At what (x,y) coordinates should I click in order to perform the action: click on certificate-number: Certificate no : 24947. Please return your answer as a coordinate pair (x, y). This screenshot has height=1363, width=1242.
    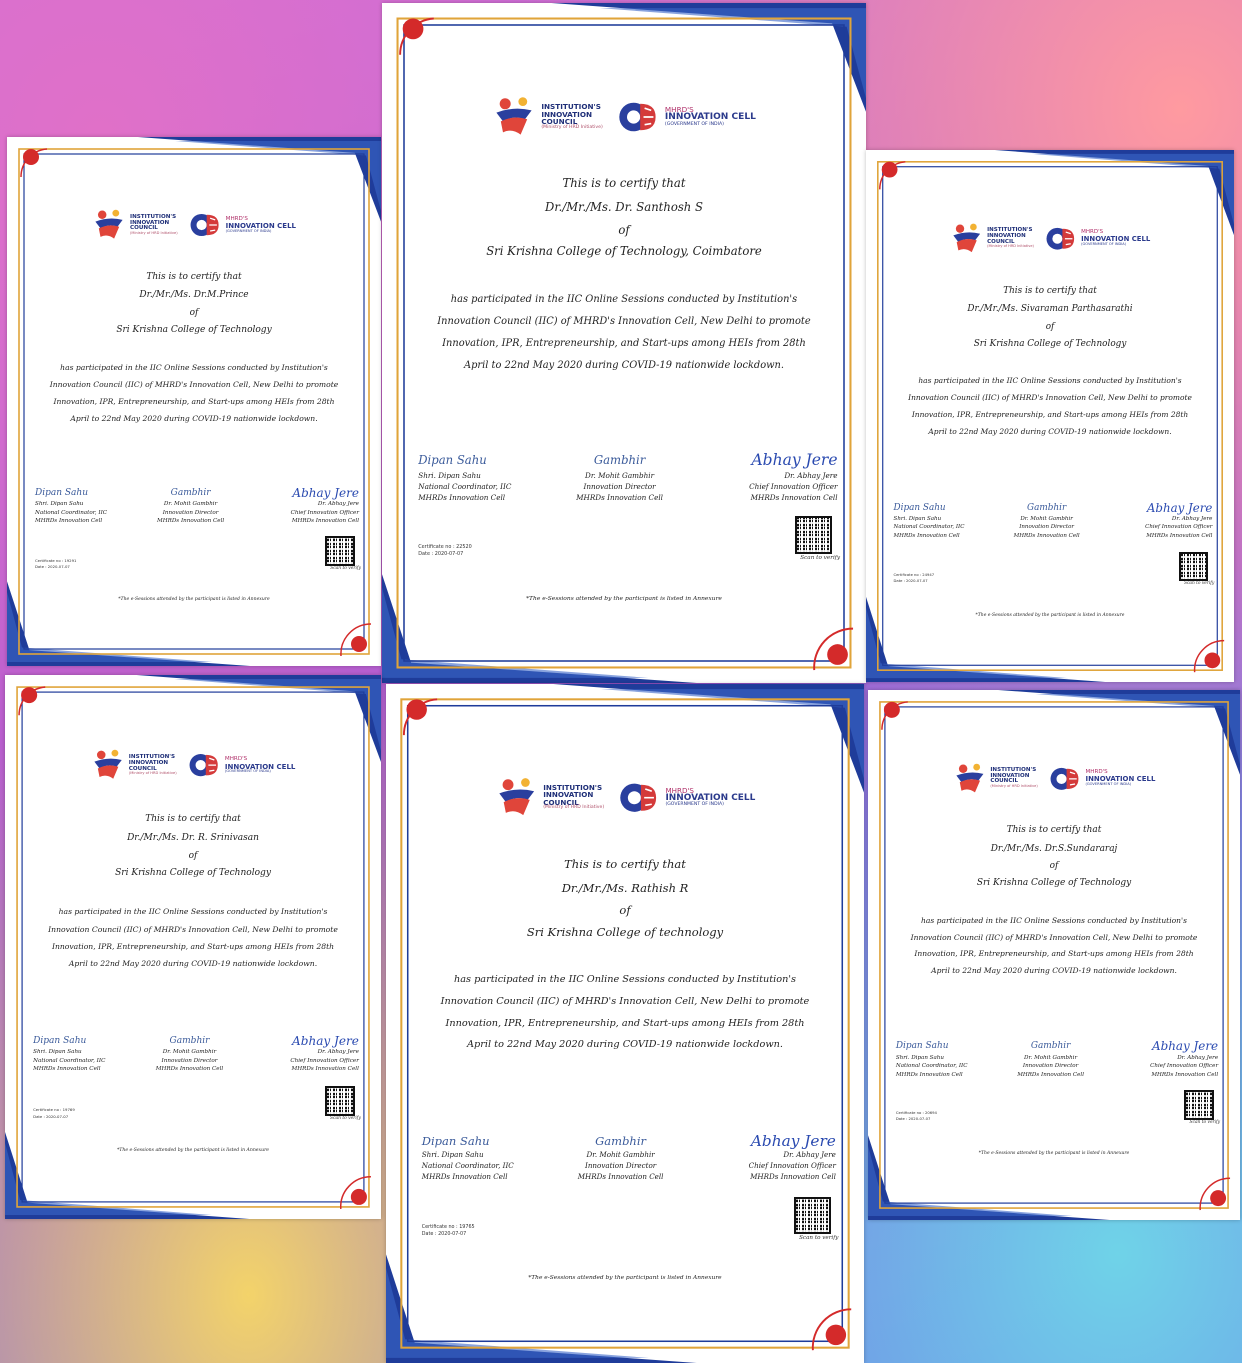
    Looking at the image, I should click on (914, 574).